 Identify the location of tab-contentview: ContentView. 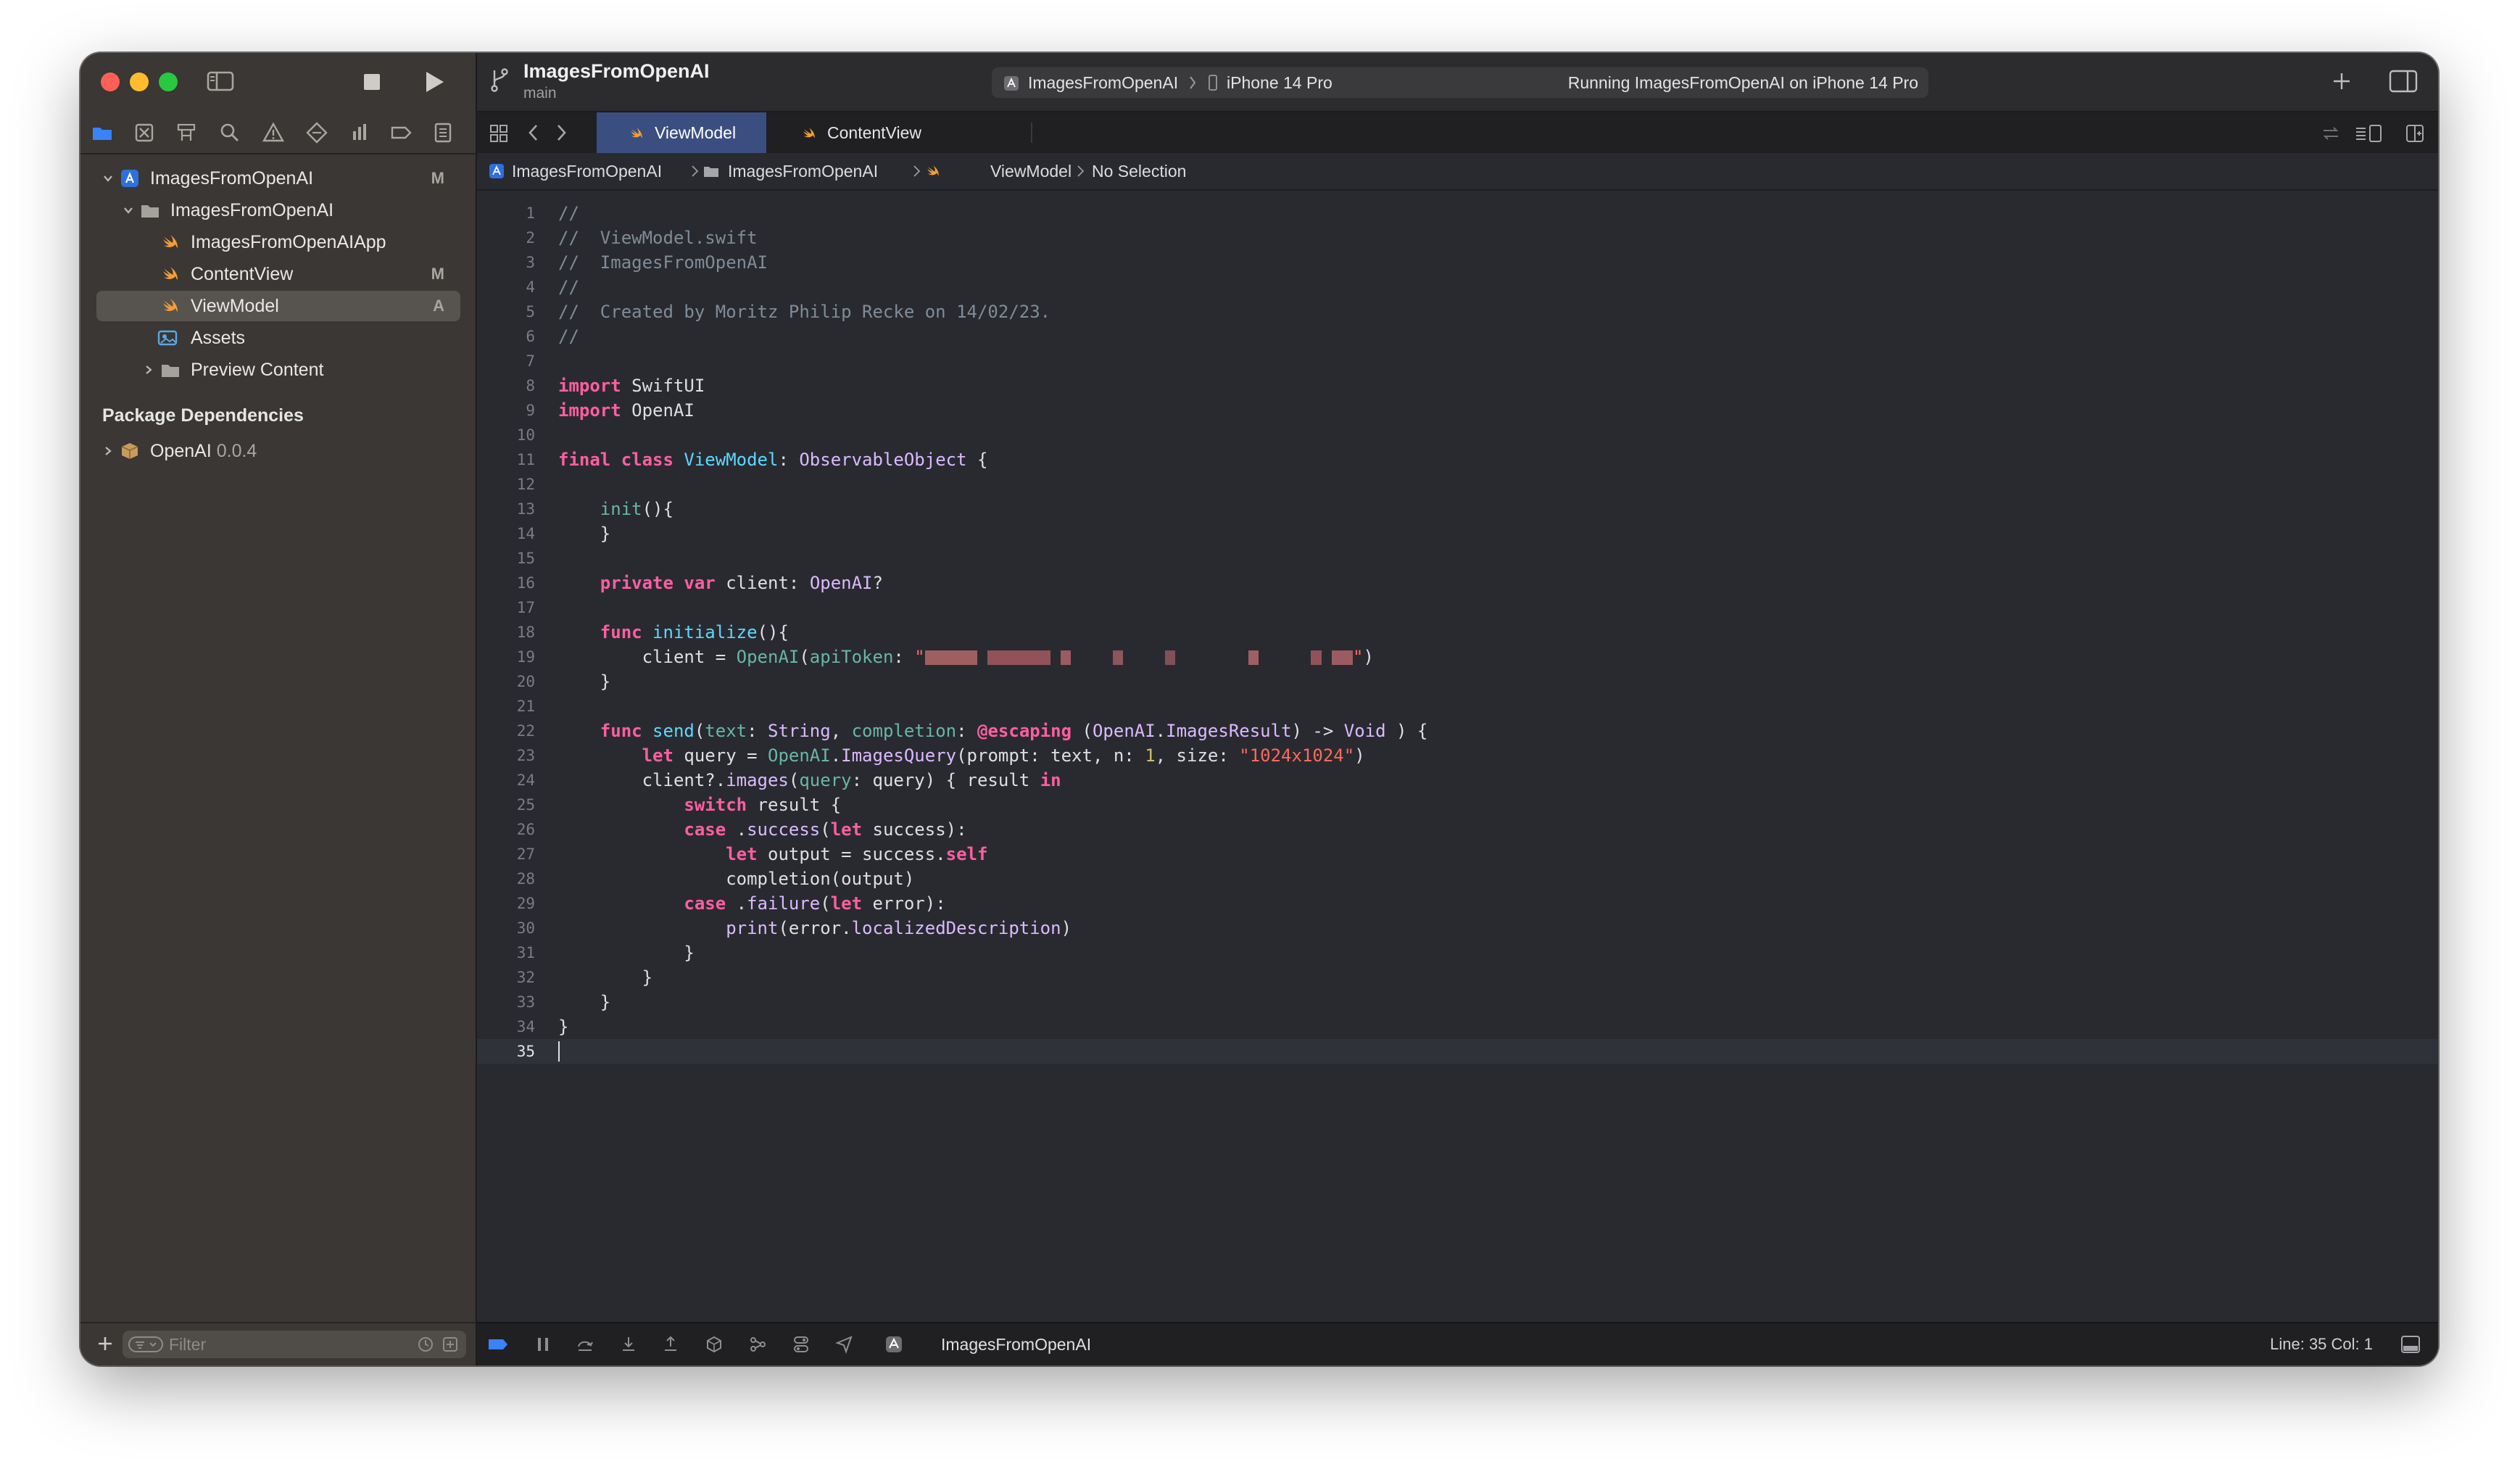
(899, 132).